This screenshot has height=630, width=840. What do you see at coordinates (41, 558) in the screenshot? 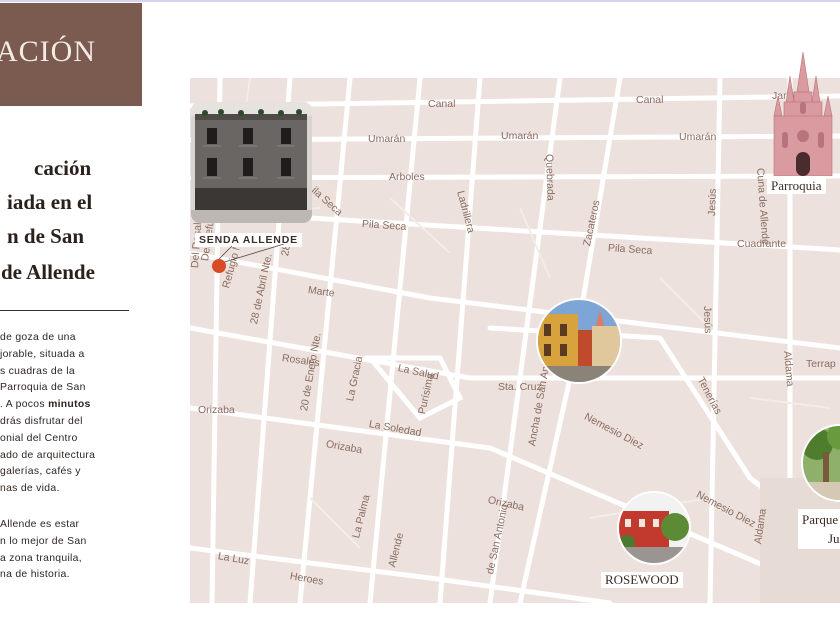
I see `body-text-run: a zona tranquila,` at bounding box center [41, 558].